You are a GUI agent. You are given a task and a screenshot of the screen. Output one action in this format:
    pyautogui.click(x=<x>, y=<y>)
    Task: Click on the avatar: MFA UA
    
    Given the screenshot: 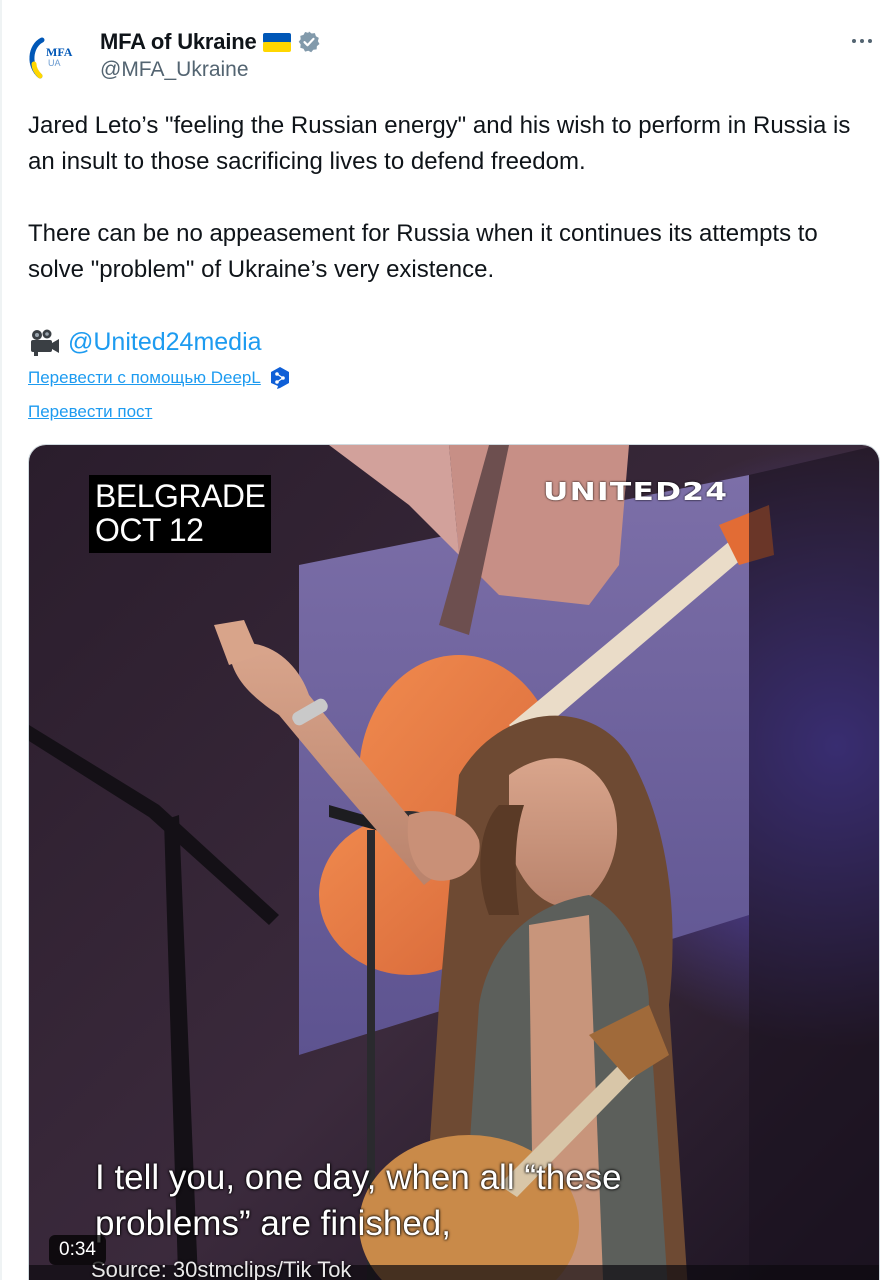 What is the action you would take?
    pyautogui.click(x=51, y=57)
    